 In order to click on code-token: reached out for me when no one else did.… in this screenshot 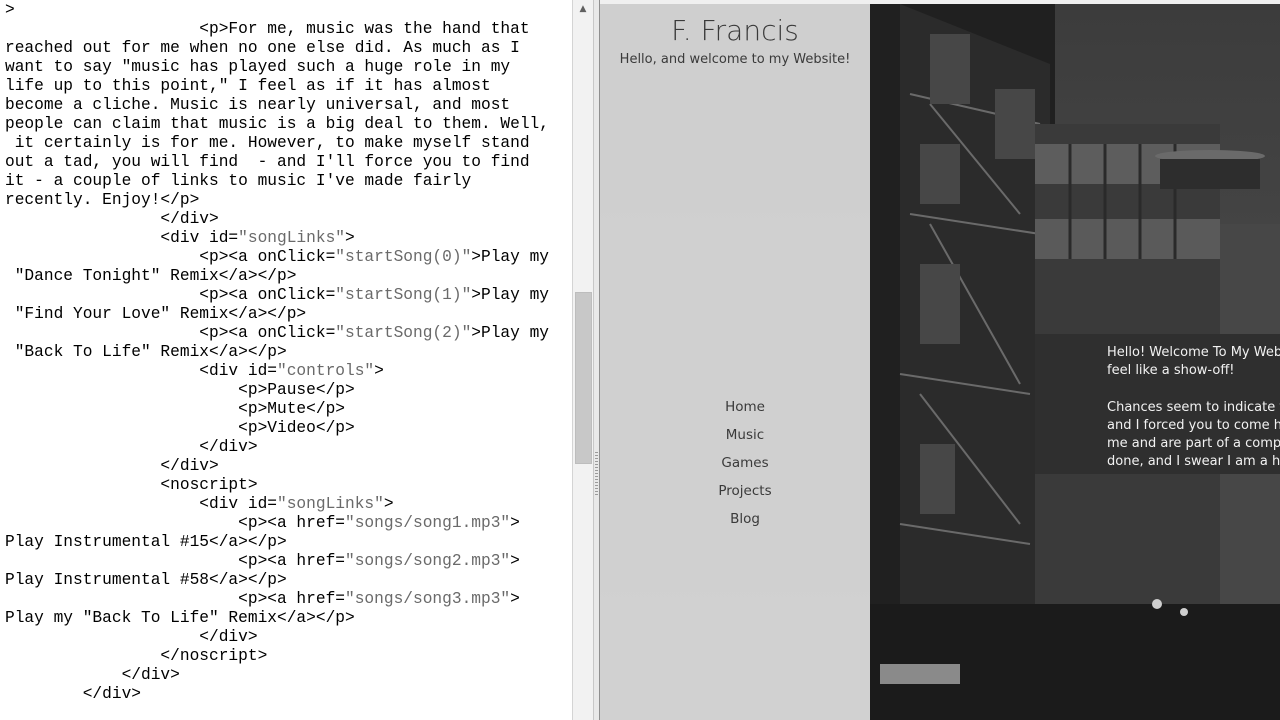, I will do `click(262, 48)`.